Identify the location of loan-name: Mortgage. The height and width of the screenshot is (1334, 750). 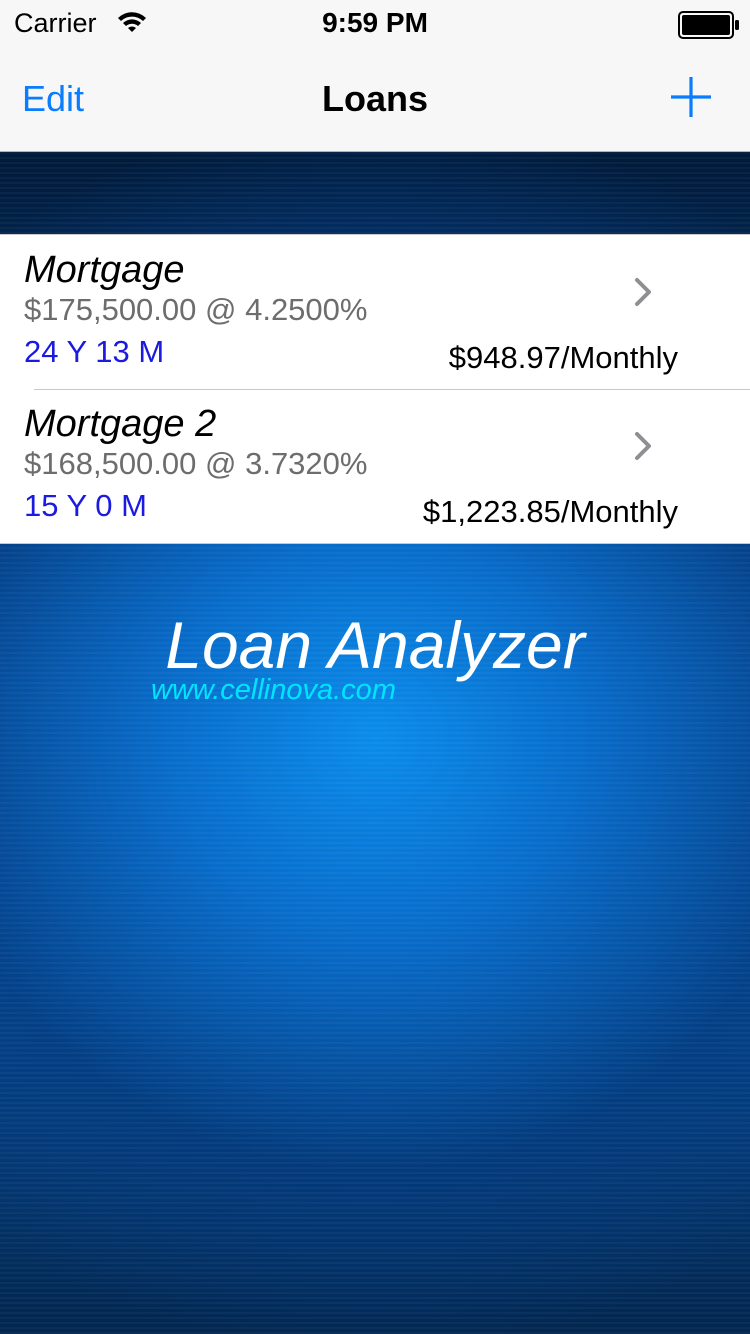
(104, 270).